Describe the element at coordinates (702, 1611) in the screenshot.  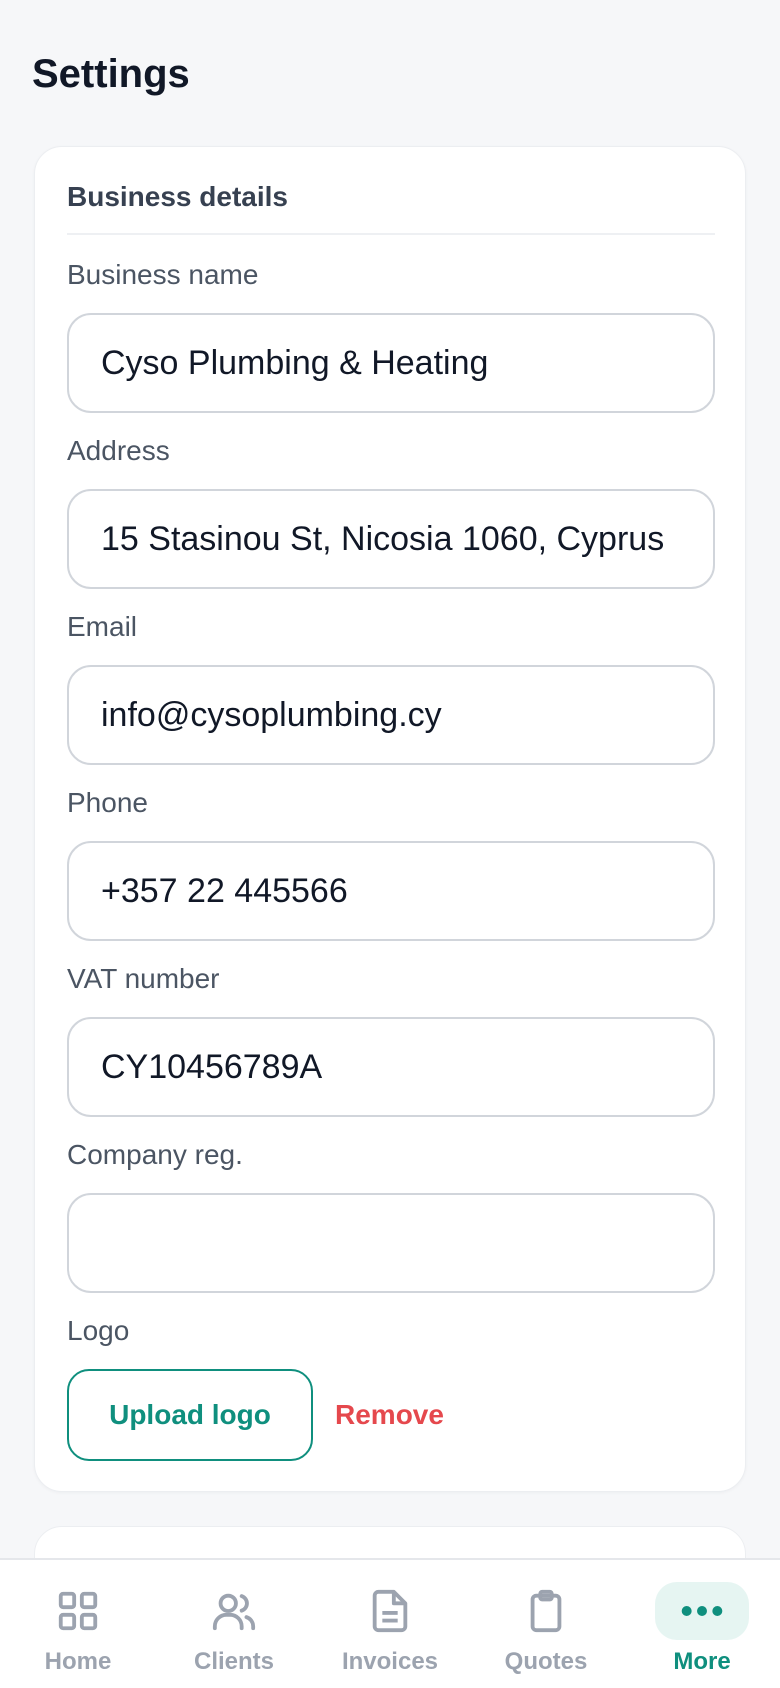
I see `more-dots-icon` at that location.